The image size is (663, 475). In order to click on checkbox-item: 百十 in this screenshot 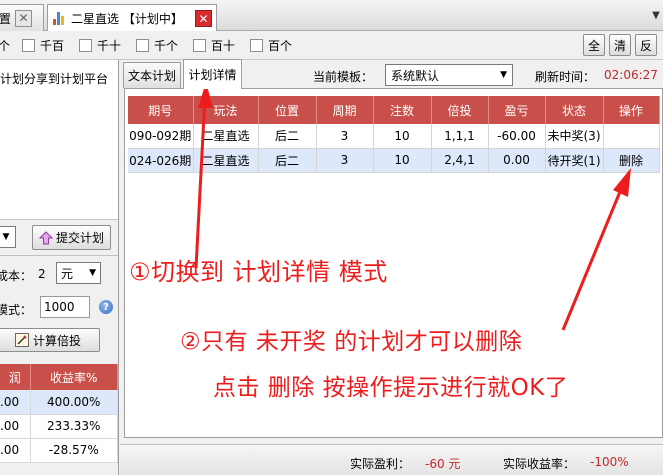, I will do `click(214, 45)`.